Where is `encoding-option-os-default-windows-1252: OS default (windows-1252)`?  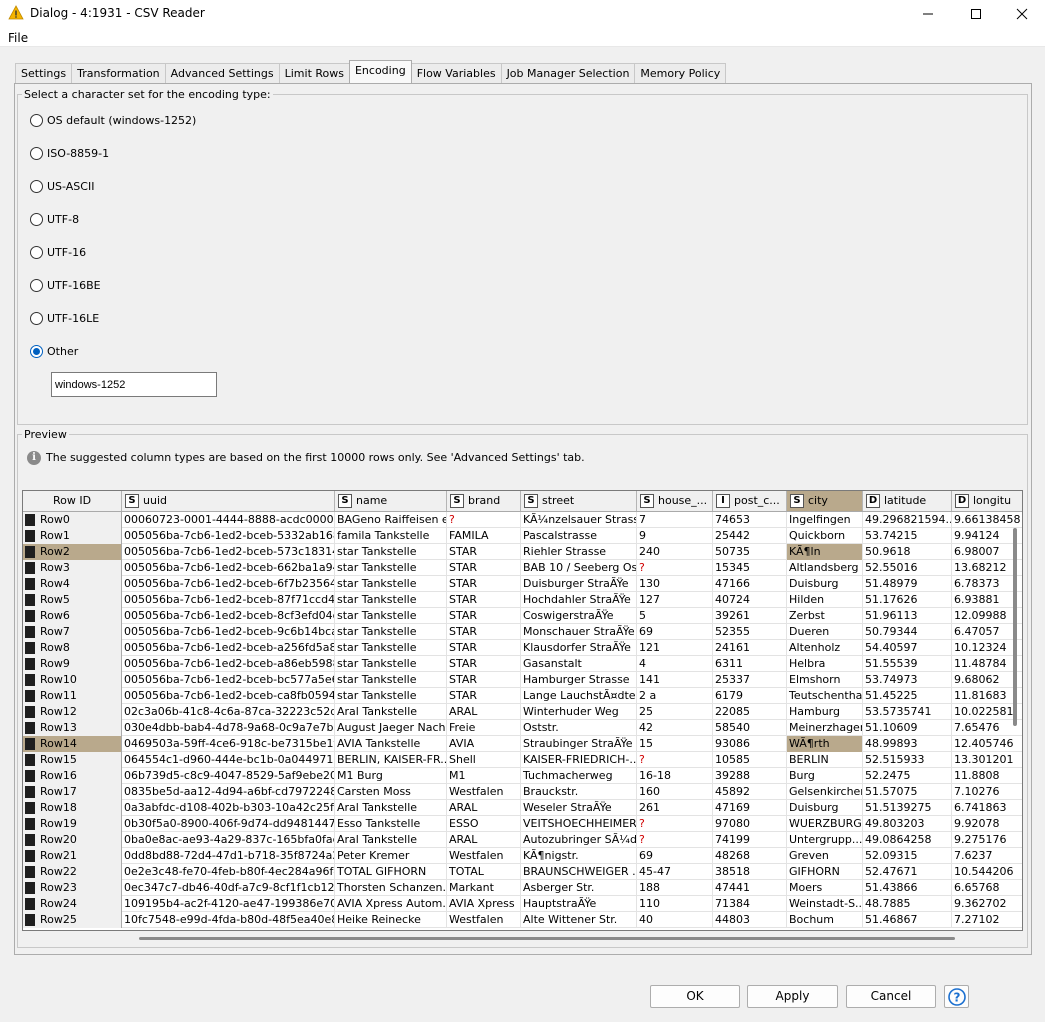
encoding-option-os-default-windows-1252: OS default (windows-1252) is located at coordinates (113, 120).